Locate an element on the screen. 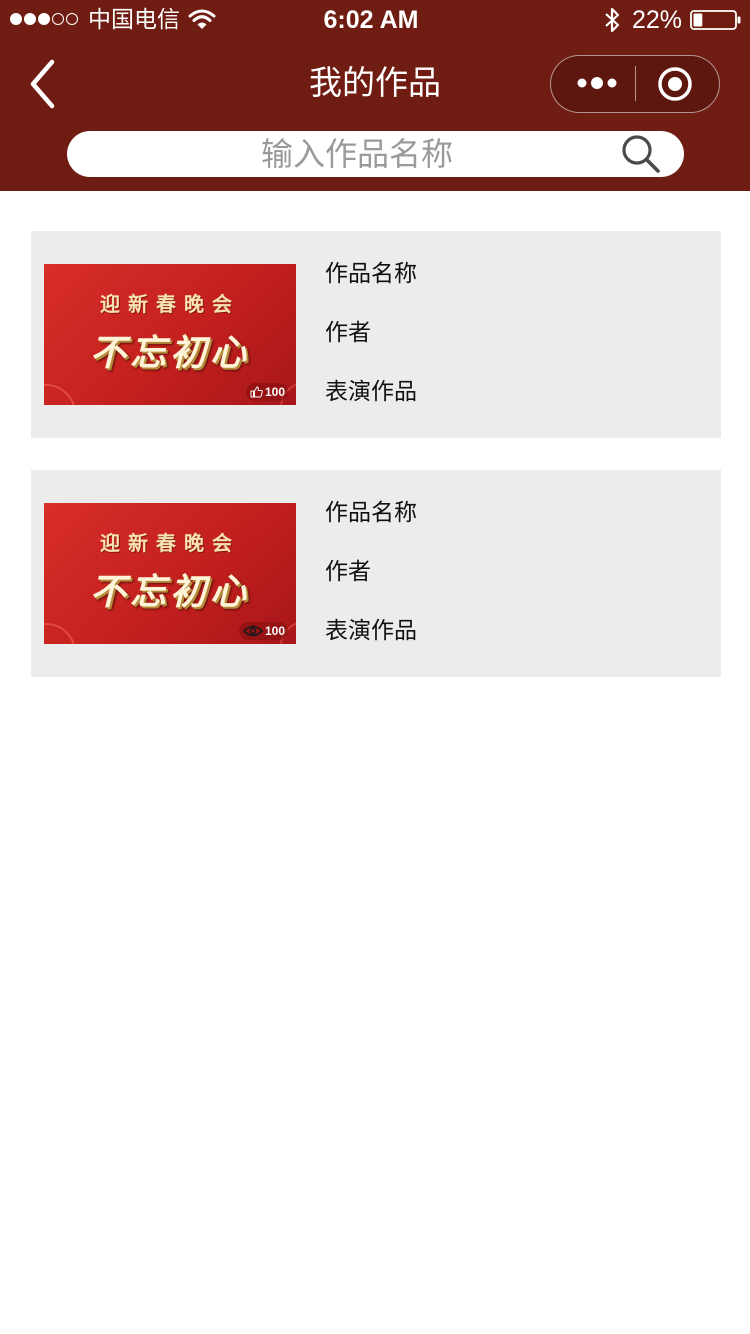 The height and width of the screenshot is (1334, 750). view-count: 100 is located at coordinates (274, 631).